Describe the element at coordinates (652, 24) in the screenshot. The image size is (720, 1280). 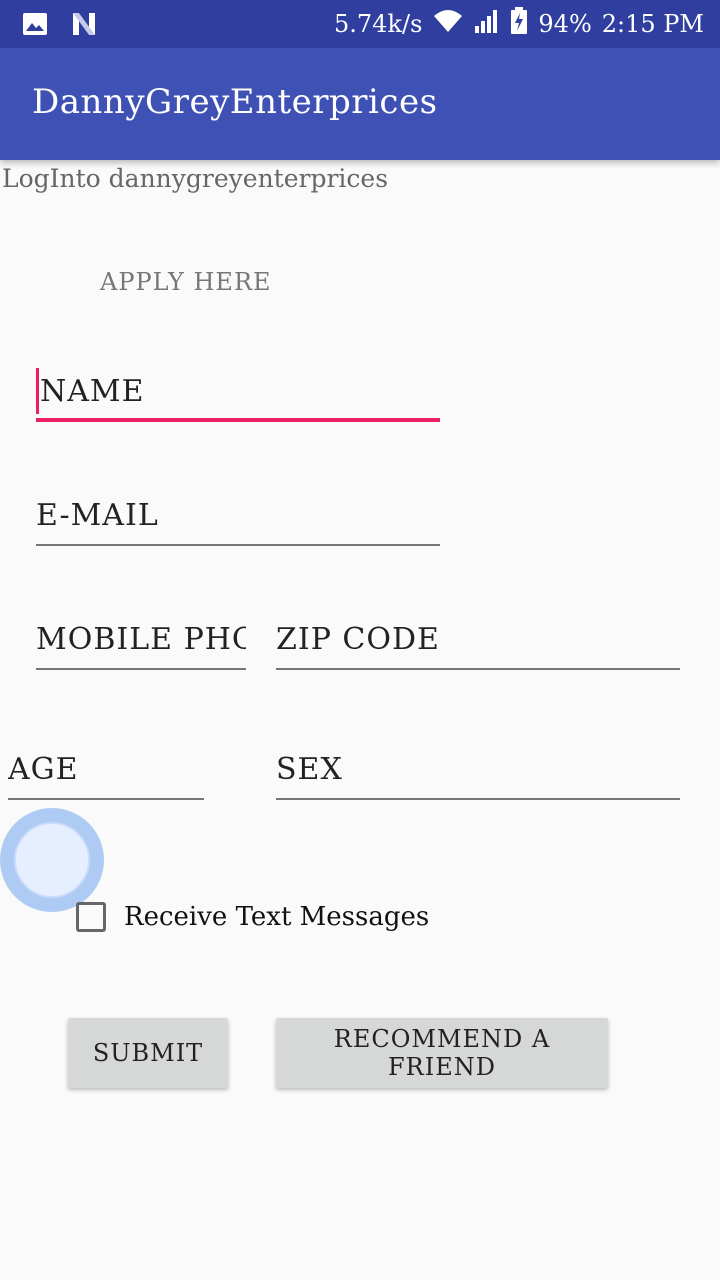
I see `clock: 2:15 PM` at that location.